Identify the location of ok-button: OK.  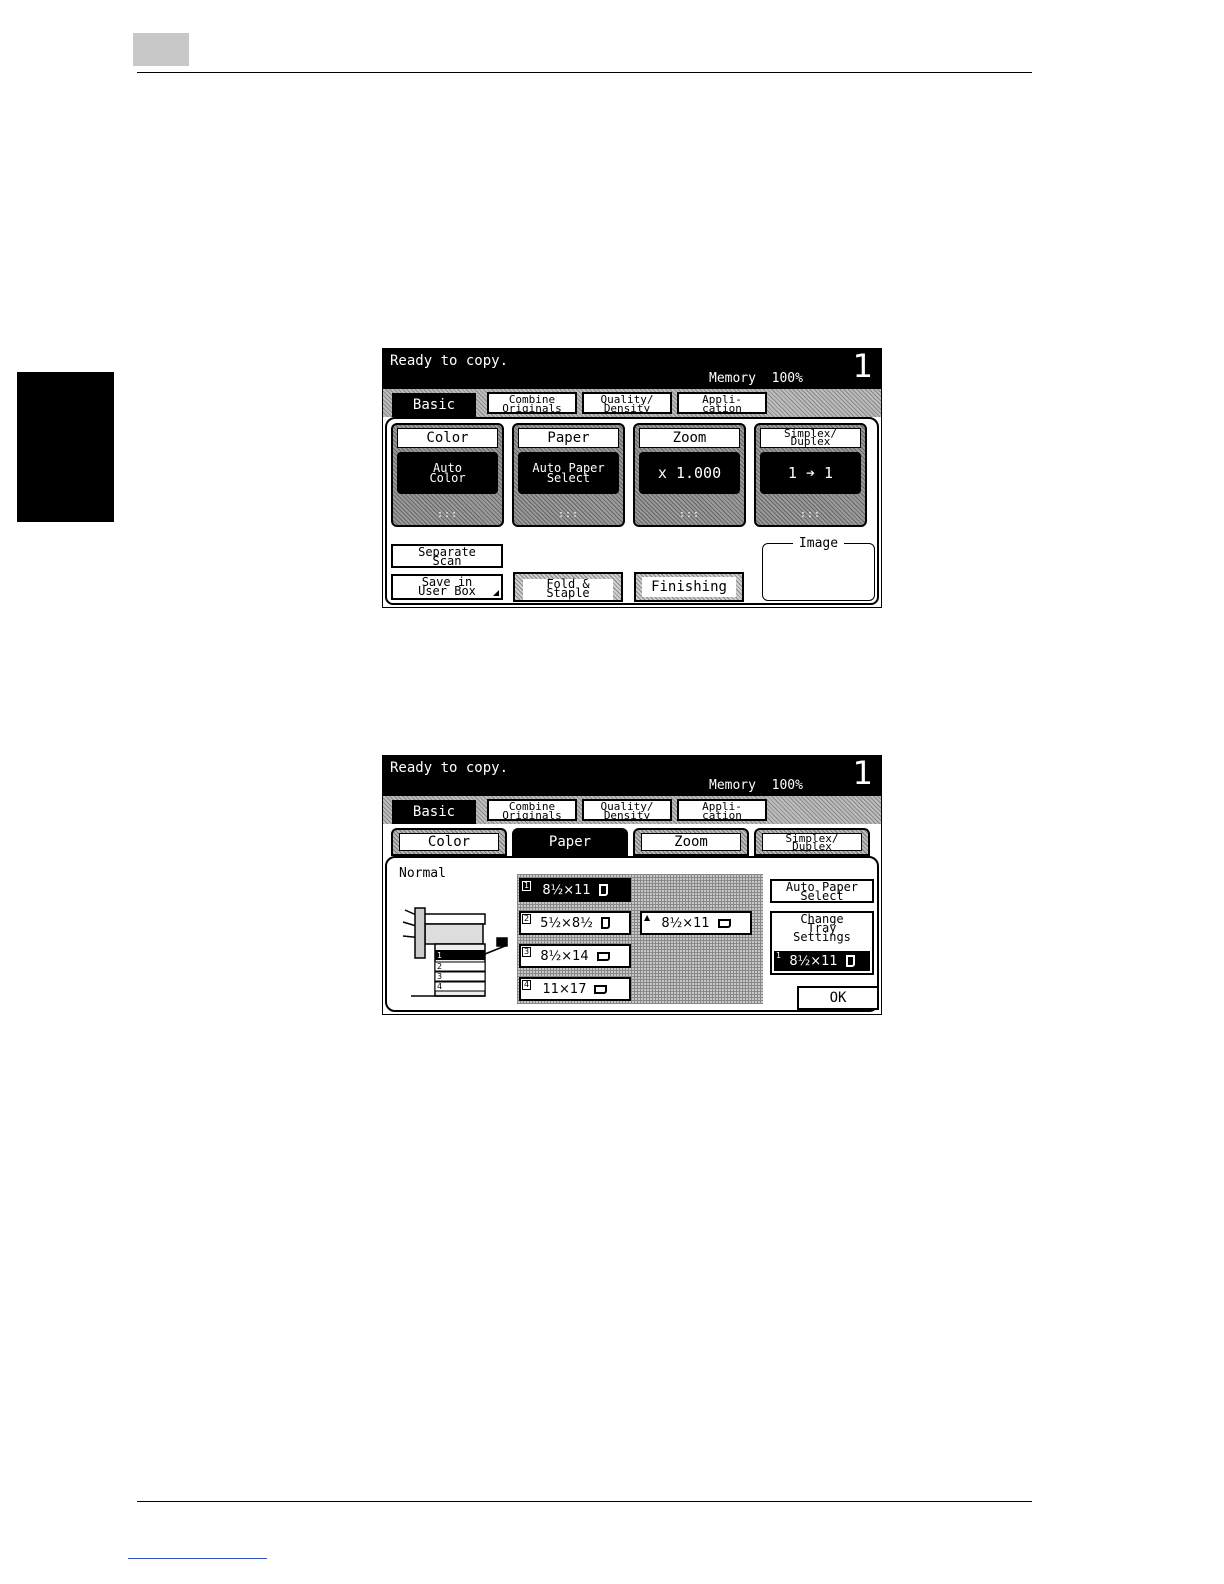
(838, 998).